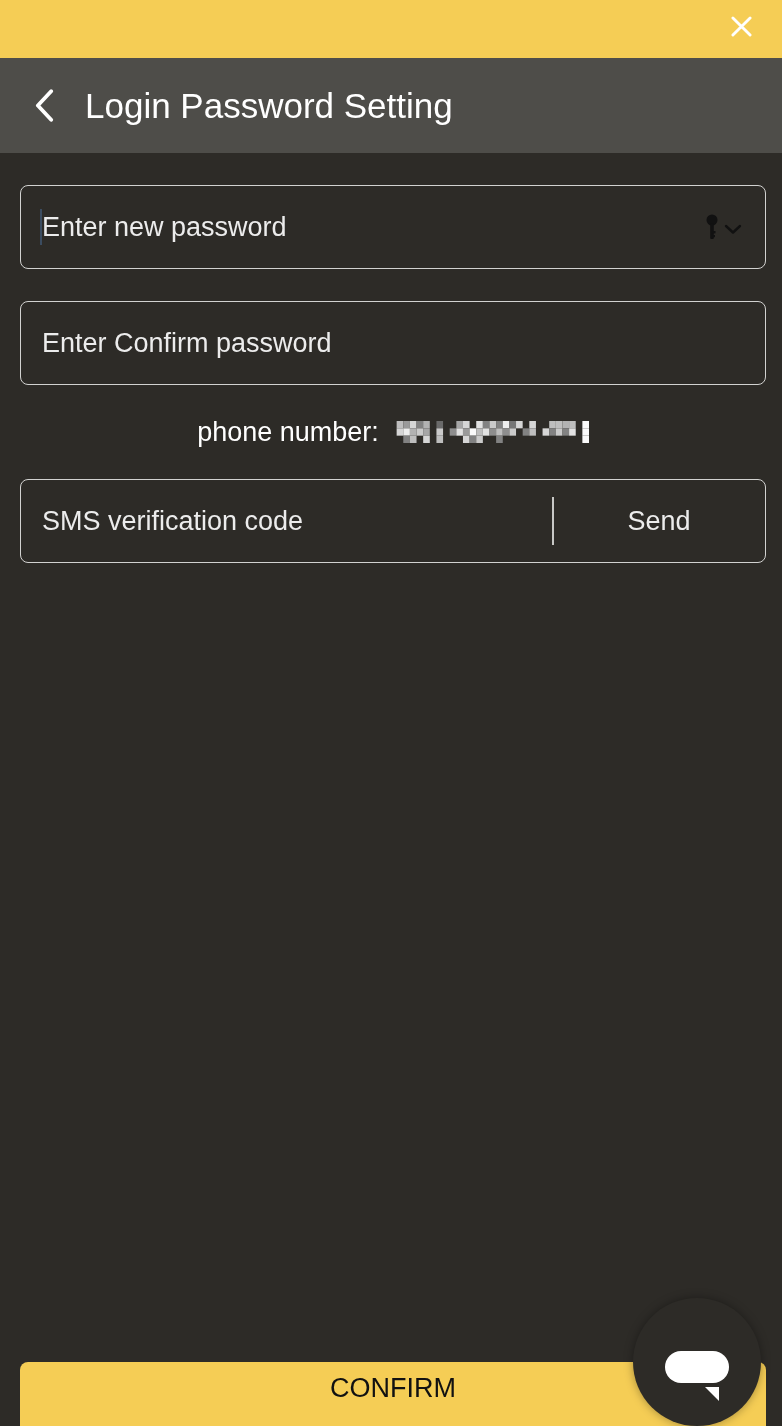 The width and height of the screenshot is (782, 1426). I want to click on password-field: Enter new password, so click(393, 227).